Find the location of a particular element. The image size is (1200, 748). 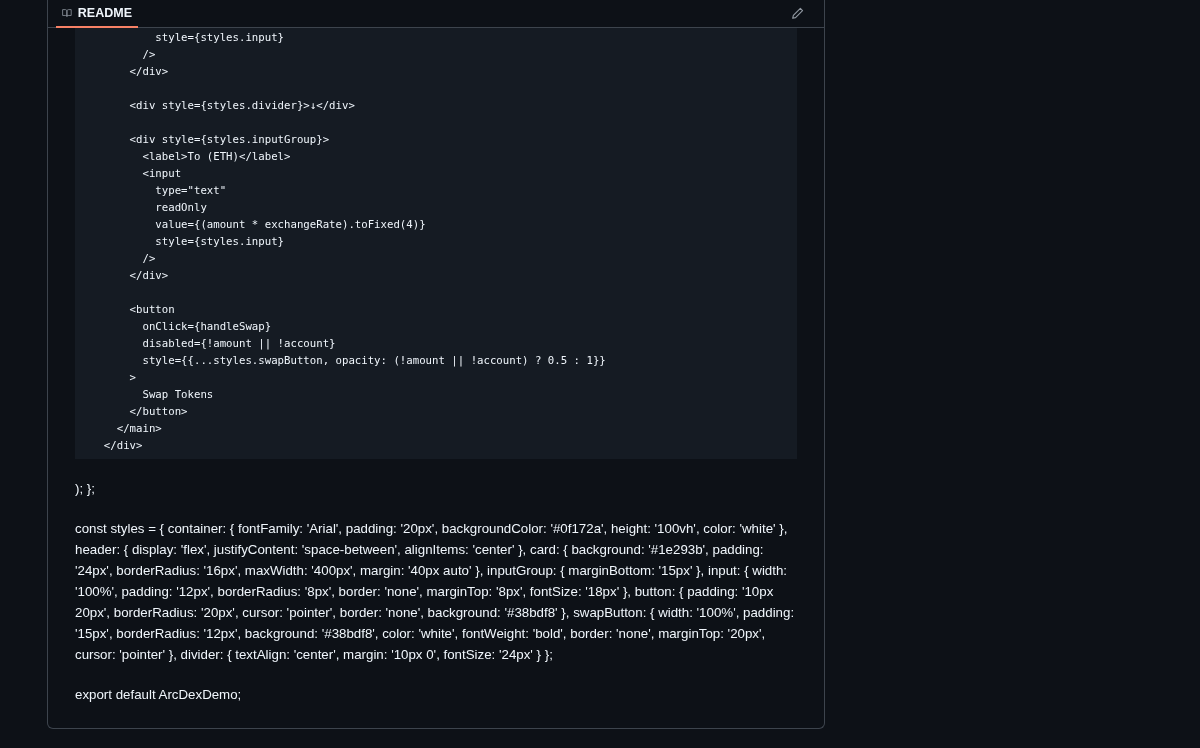

code-line: <input is located at coordinates (161, 174).